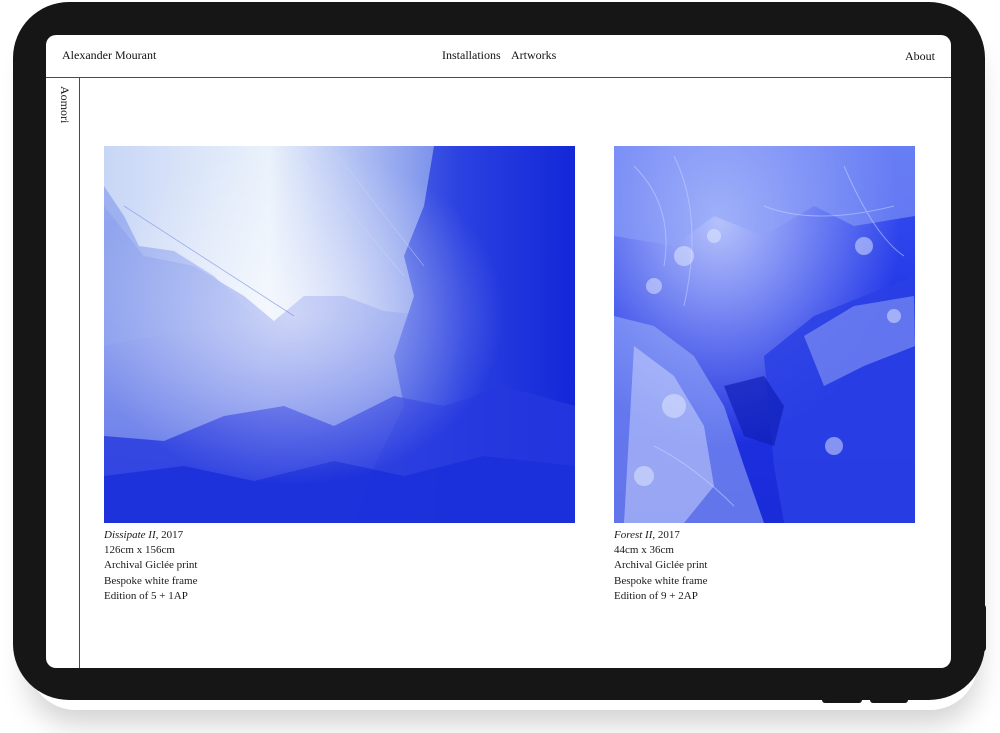 The width and height of the screenshot is (1000, 733). I want to click on site-name-link: Alexander Mourant, so click(109, 55).